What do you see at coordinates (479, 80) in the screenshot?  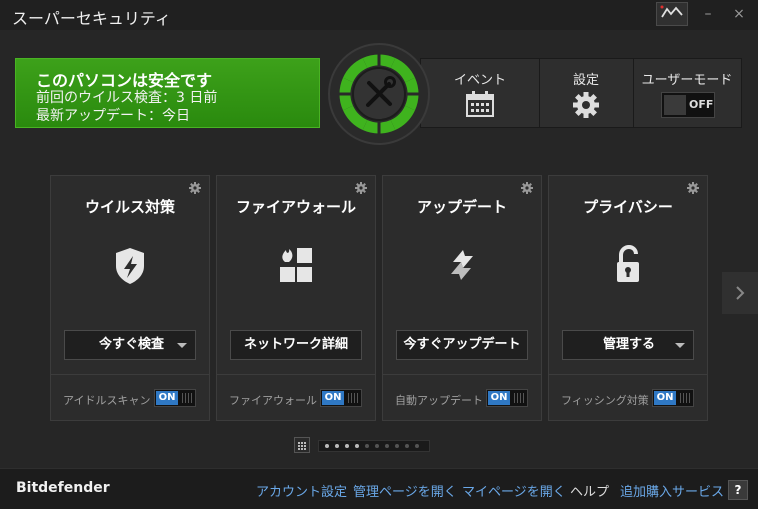 I see `events-label: イベント` at bounding box center [479, 80].